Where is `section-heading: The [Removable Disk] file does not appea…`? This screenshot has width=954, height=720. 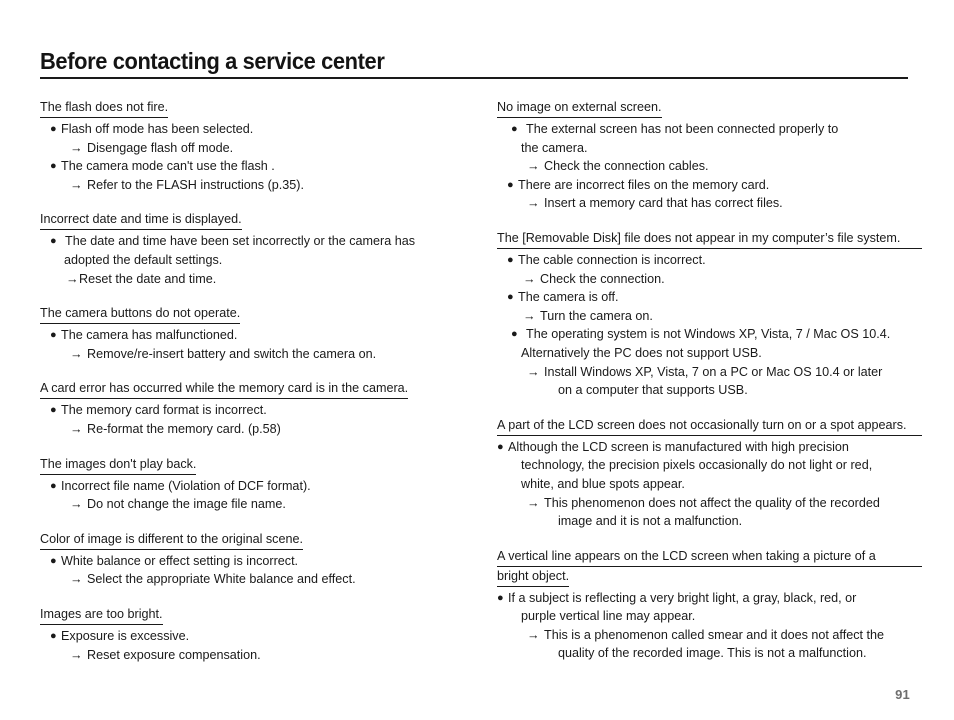 section-heading: The [Removable Disk] file does not appea… is located at coordinates (709, 239).